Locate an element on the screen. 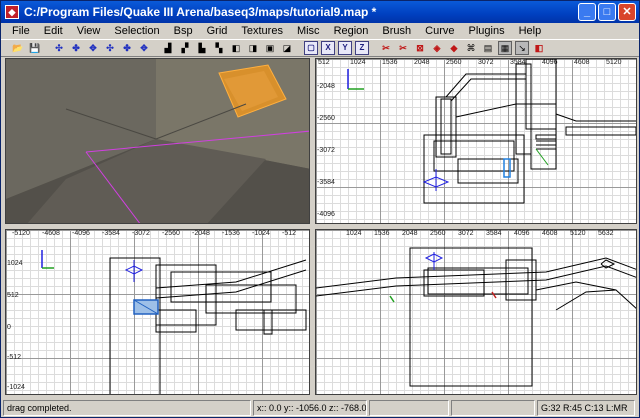 The height and width of the screenshot is (418, 640). save-map-icon: 💾 is located at coordinates (35, 48).